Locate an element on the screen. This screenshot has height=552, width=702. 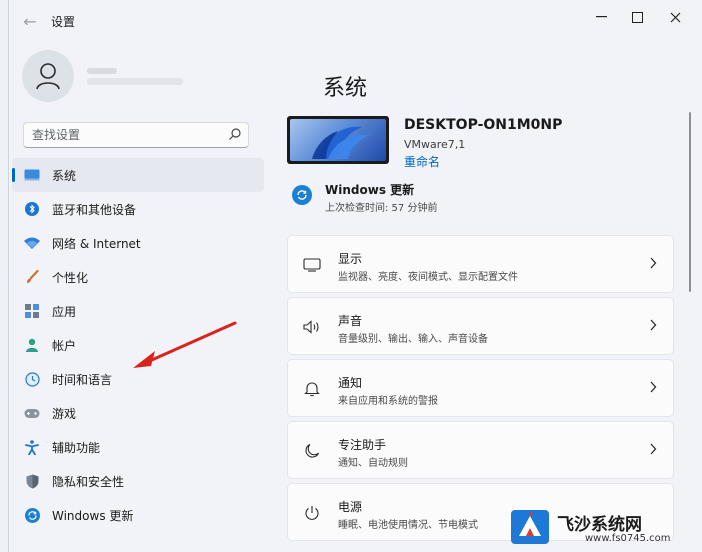
maximize-button is located at coordinates (637, 17).